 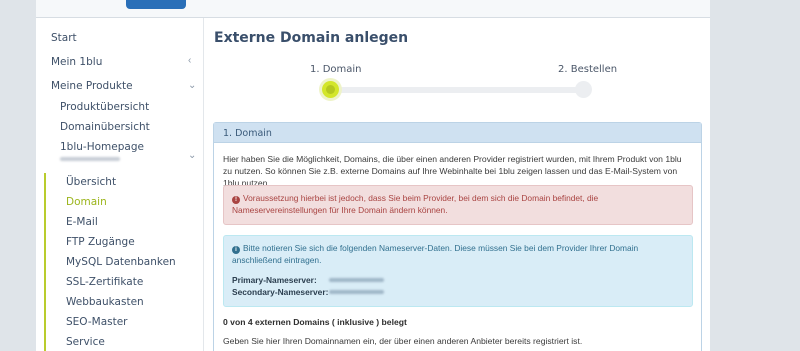 I want to click on step-2-indicator, so click(x=583, y=89).